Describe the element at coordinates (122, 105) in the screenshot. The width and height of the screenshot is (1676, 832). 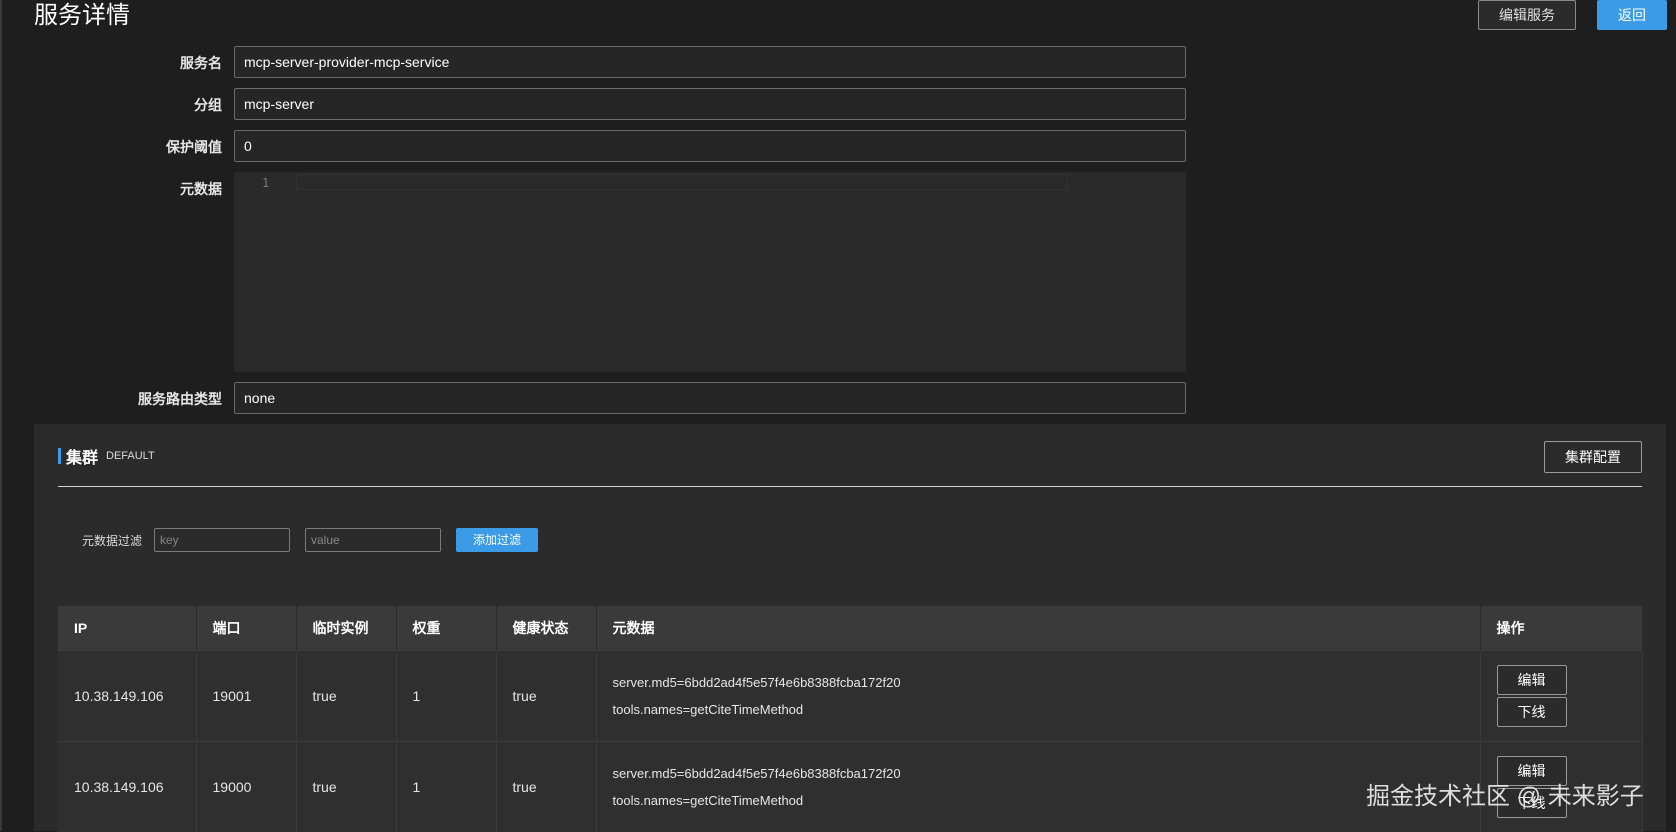
I see `group-label: 分组` at that location.